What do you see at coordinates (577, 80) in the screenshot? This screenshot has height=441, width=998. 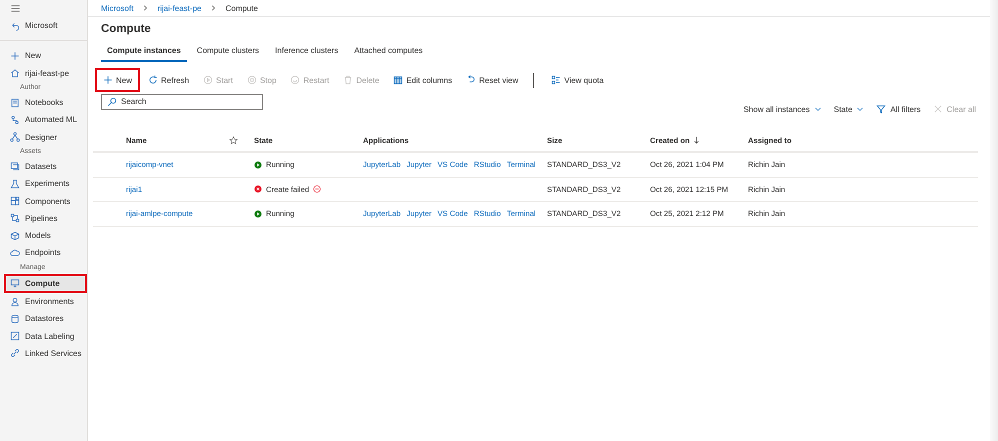 I see `toolbar-button: View quota` at bounding box center [577, 80].